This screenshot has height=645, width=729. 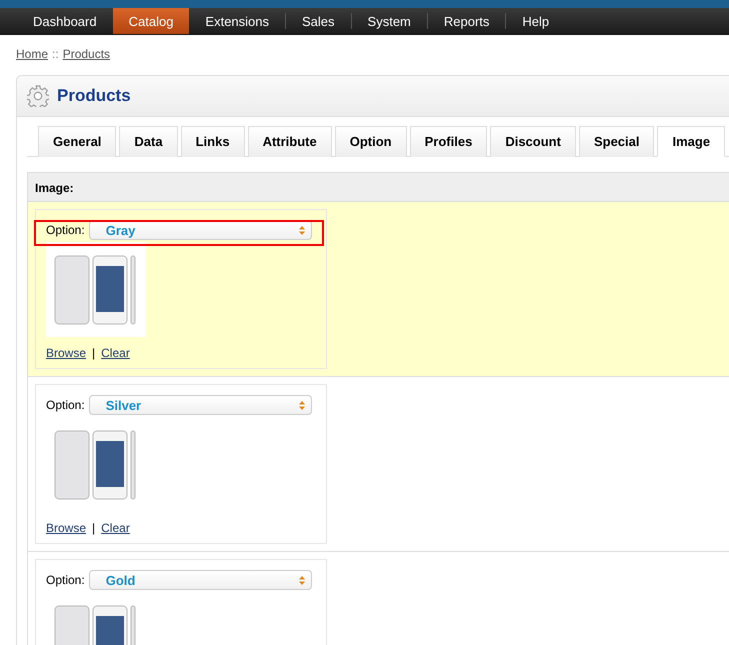 I want to click on tab: Image, so click(x=691, y=141).